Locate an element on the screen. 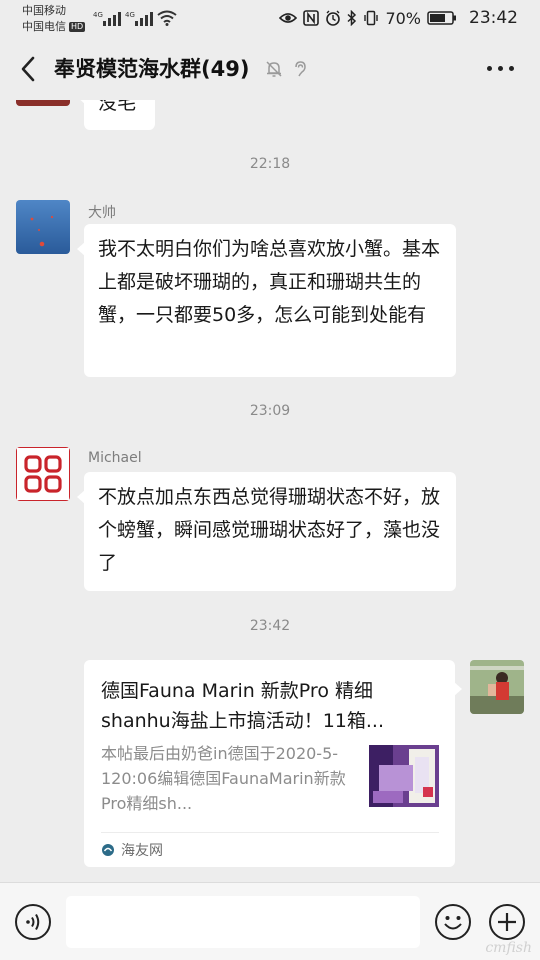  sender-name: 大帅 is located at coordinates (102, 213).